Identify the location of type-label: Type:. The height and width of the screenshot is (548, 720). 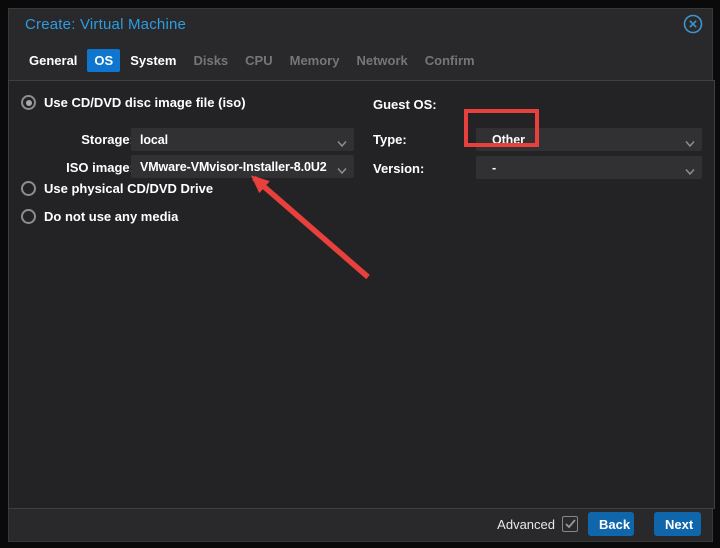
(390, 139).